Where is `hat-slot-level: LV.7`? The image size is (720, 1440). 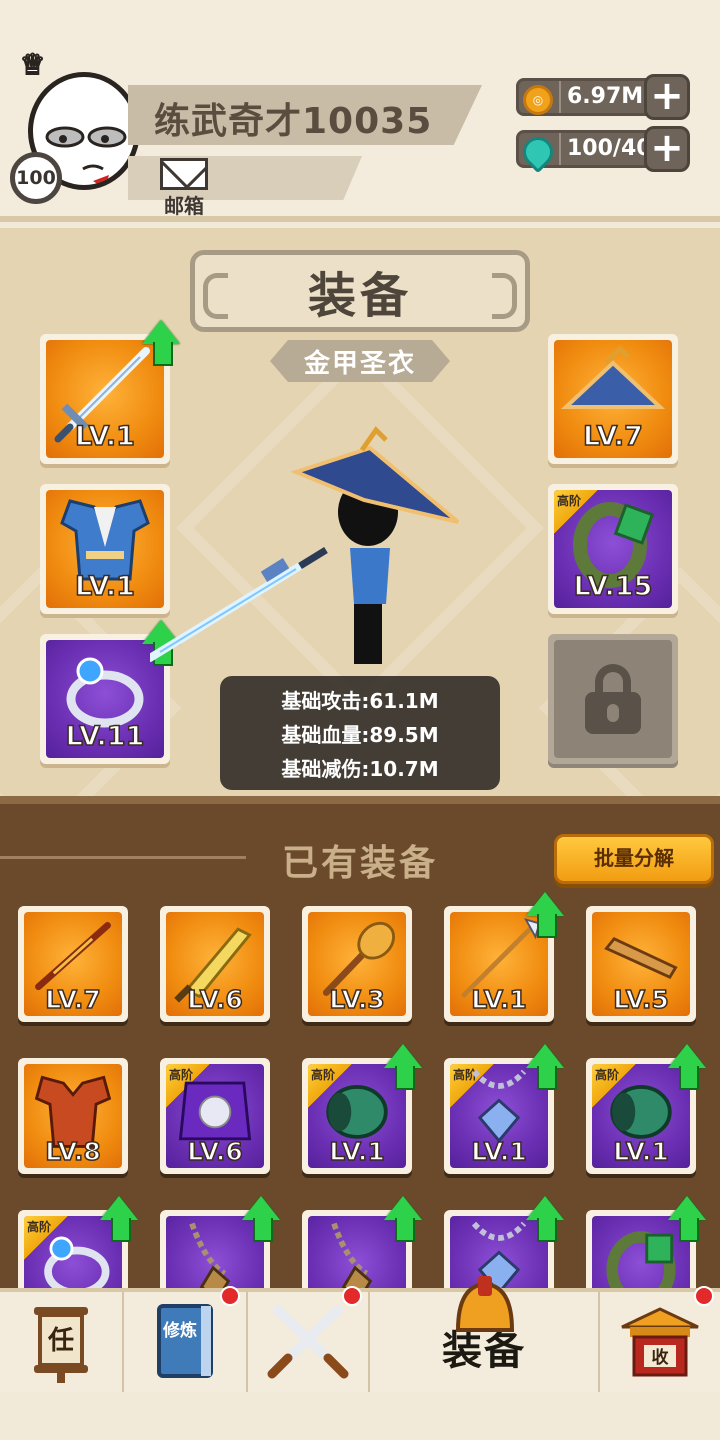 hat-slot-level: LV.7 is located at coordinates (612, 436).